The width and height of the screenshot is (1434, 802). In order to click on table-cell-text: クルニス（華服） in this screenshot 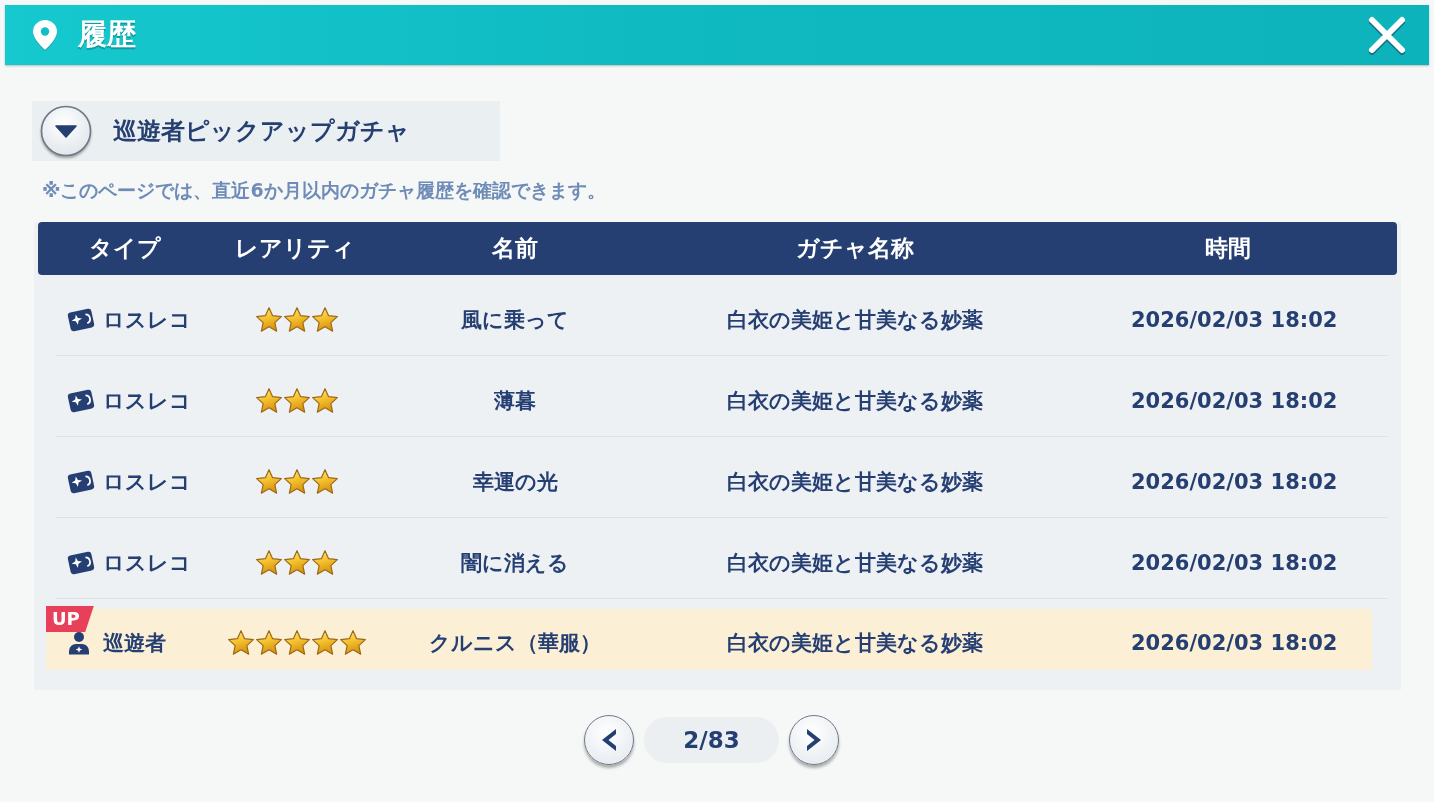, I will do `click(515, 643)`.